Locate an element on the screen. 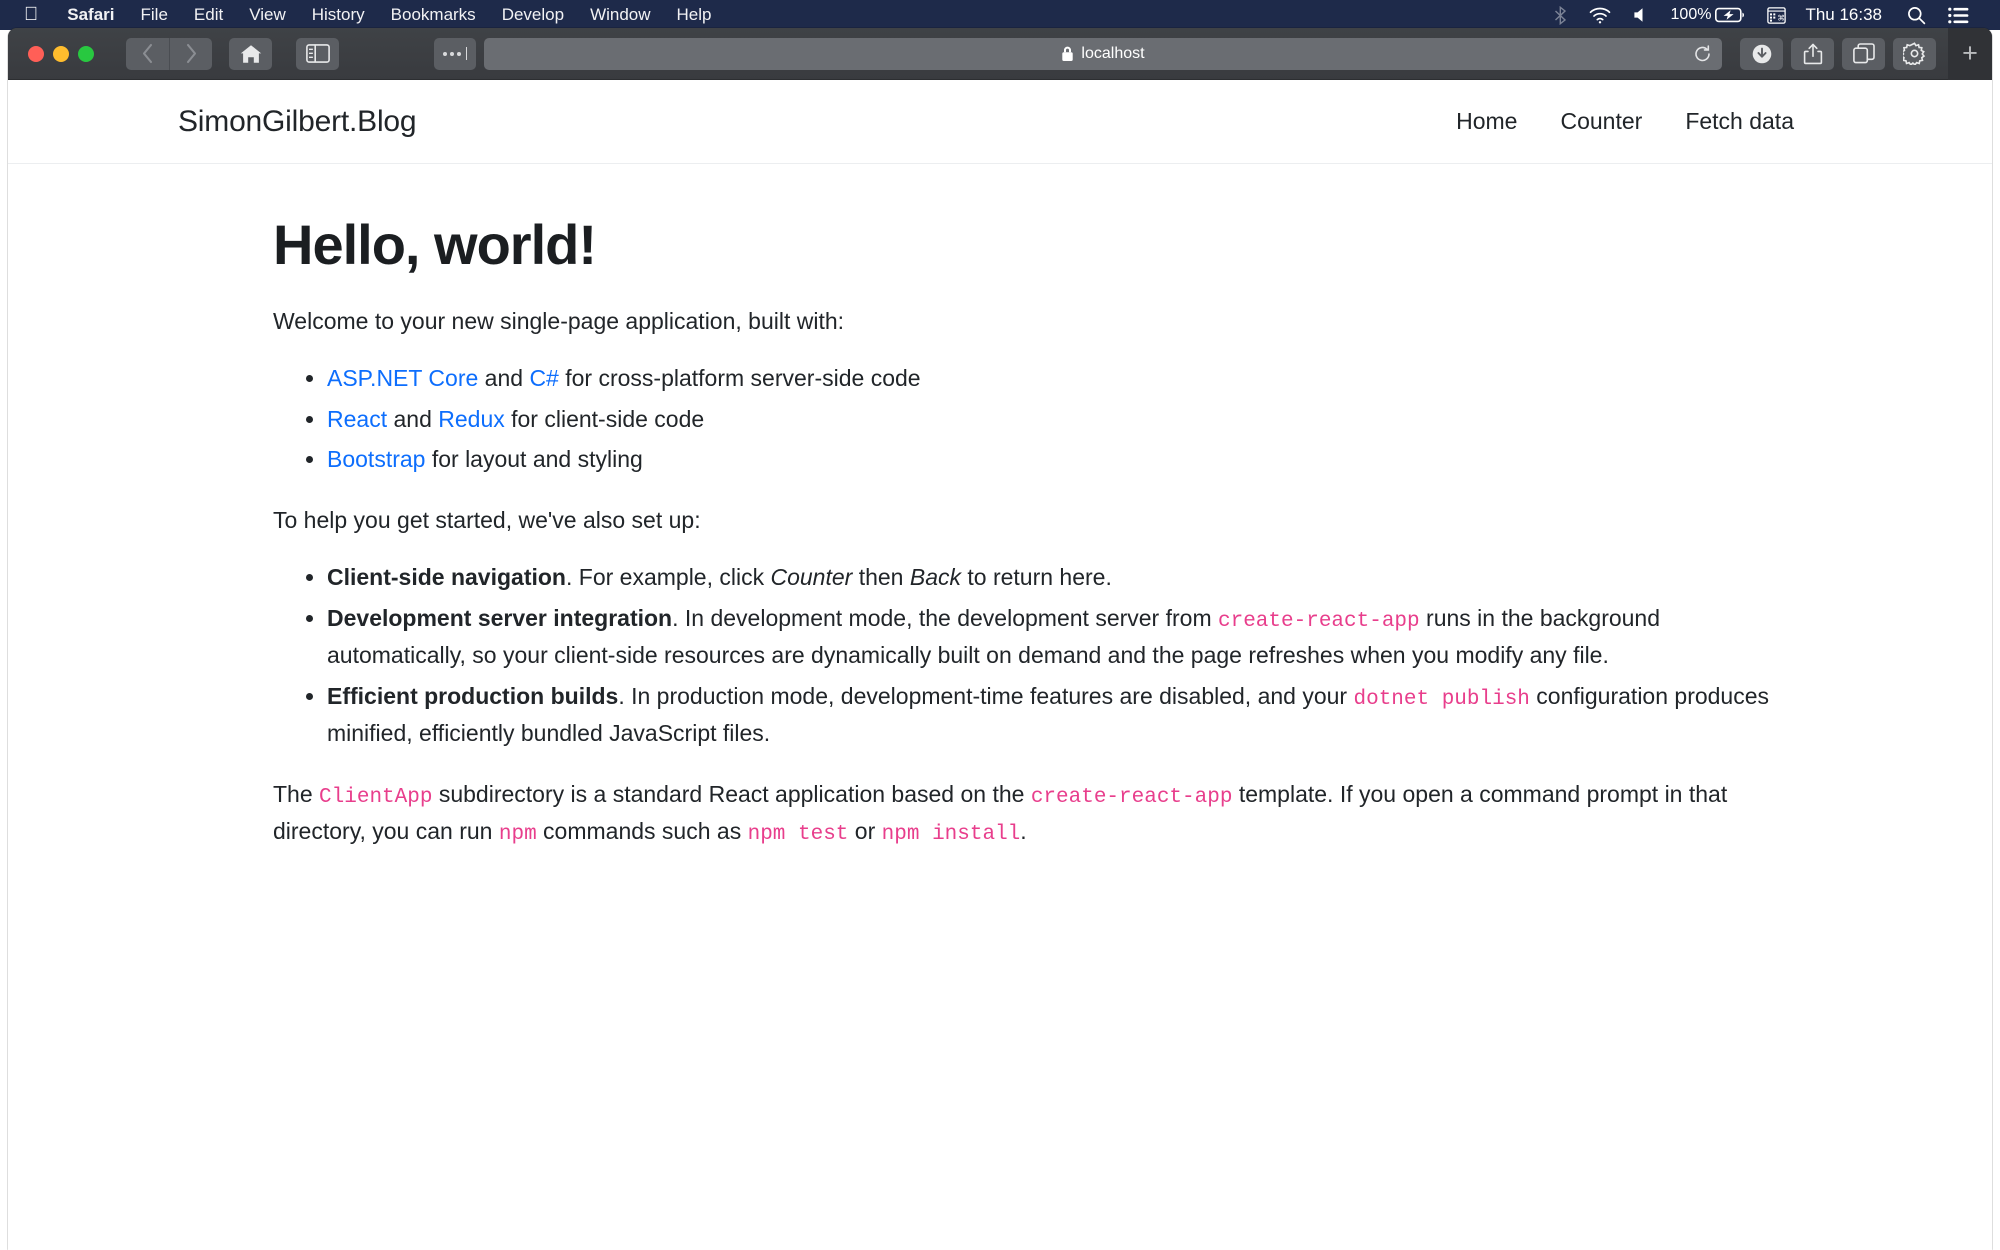 This screenshot has height=1250, width=2000. input-source-icon: ⌘ is located at coordinates (1776, 15).